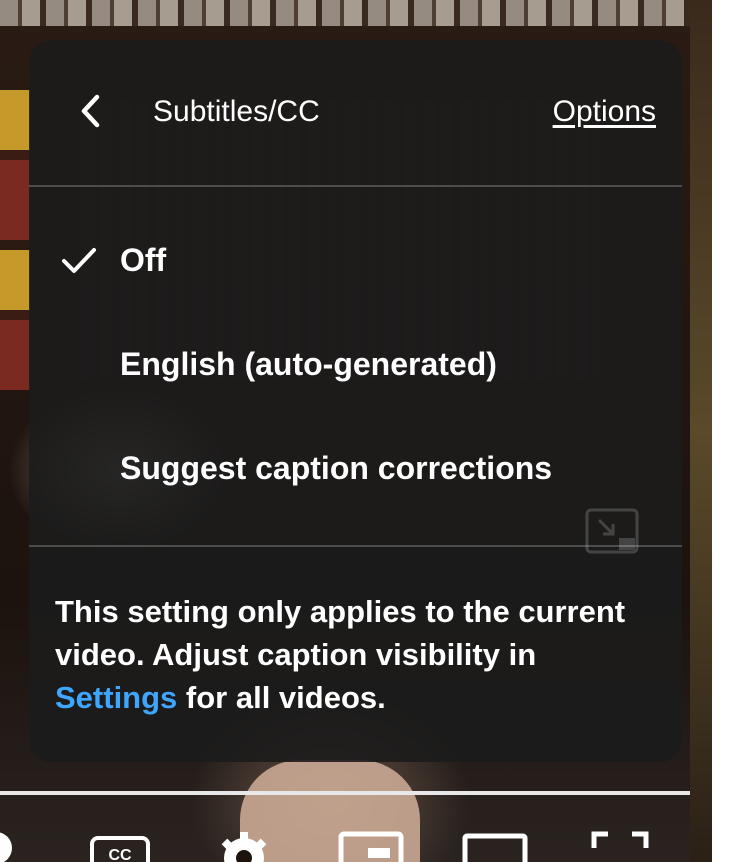  Describe the element at coordinates (355, 546) in the screenshot. I see `footer-divider` at that location.